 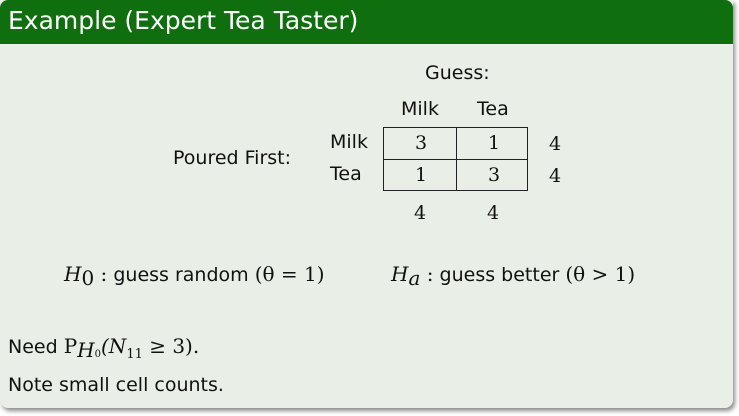 What do you see at coordinates (181, 275) in the screenshot?
I see `h0-text: guess random` at bounding box center [181, 275].